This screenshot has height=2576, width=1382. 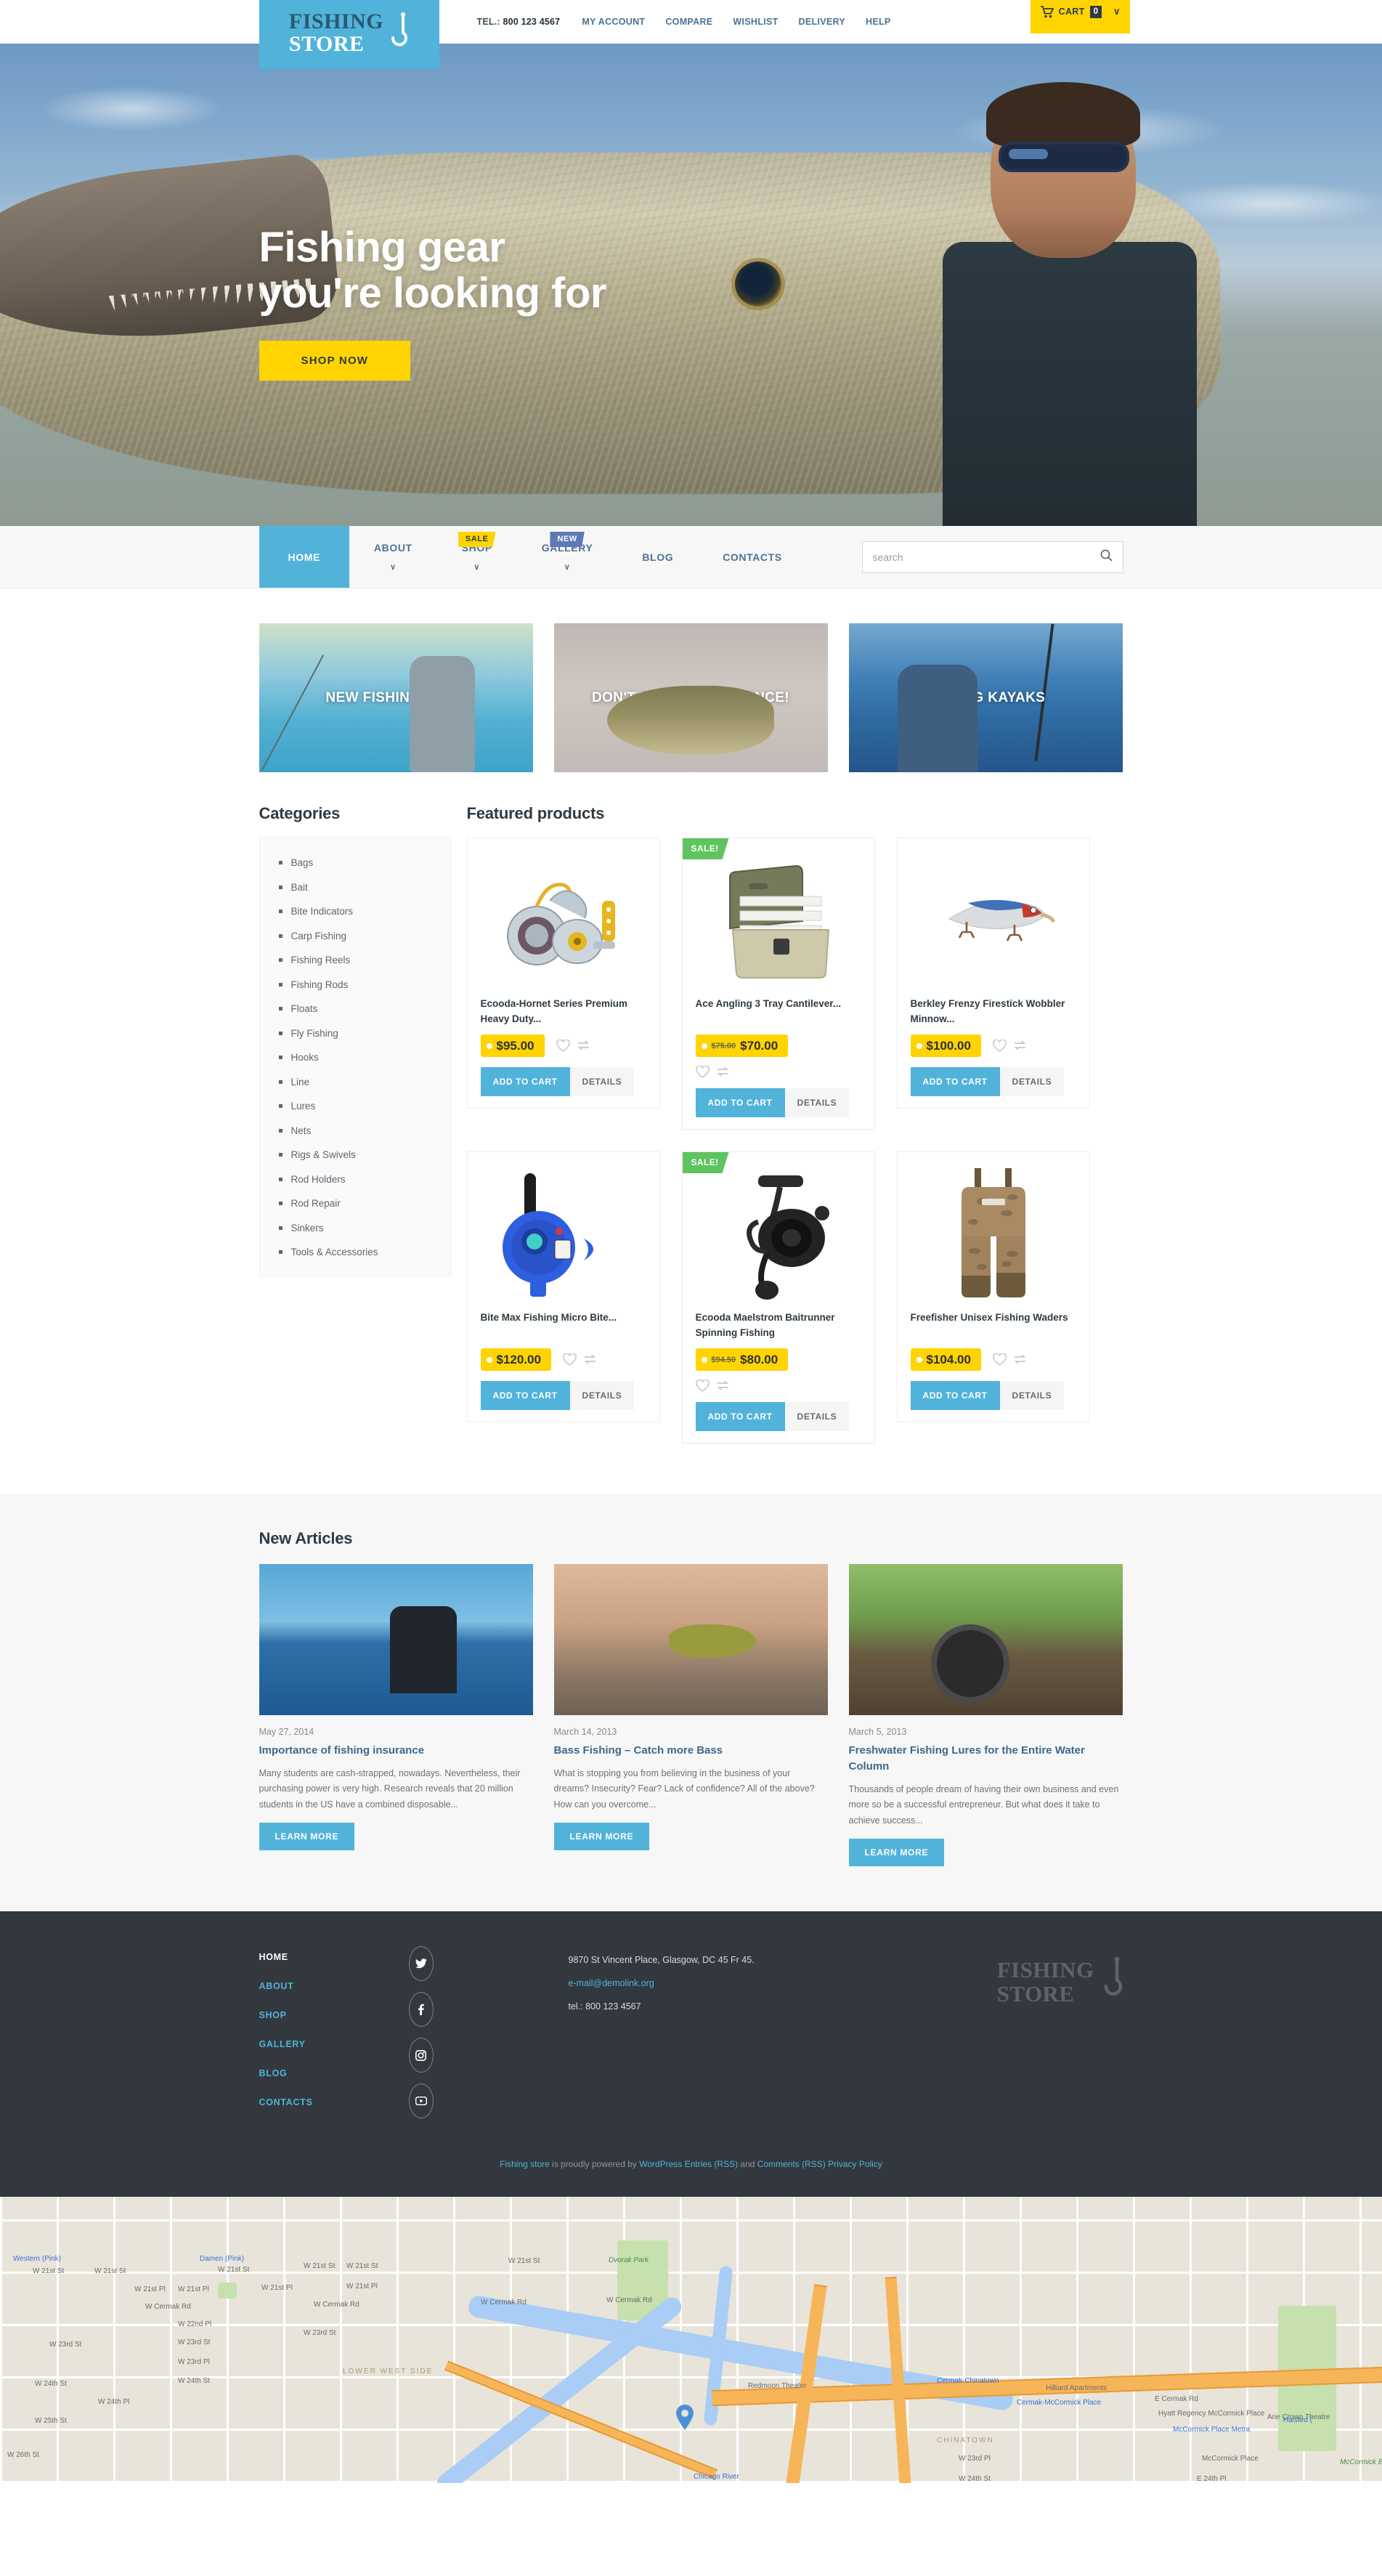 What do you see at coordinates (878, 22) in the screenshot?
I see `top-link-help: HELP` at bounding box center [878, 22].